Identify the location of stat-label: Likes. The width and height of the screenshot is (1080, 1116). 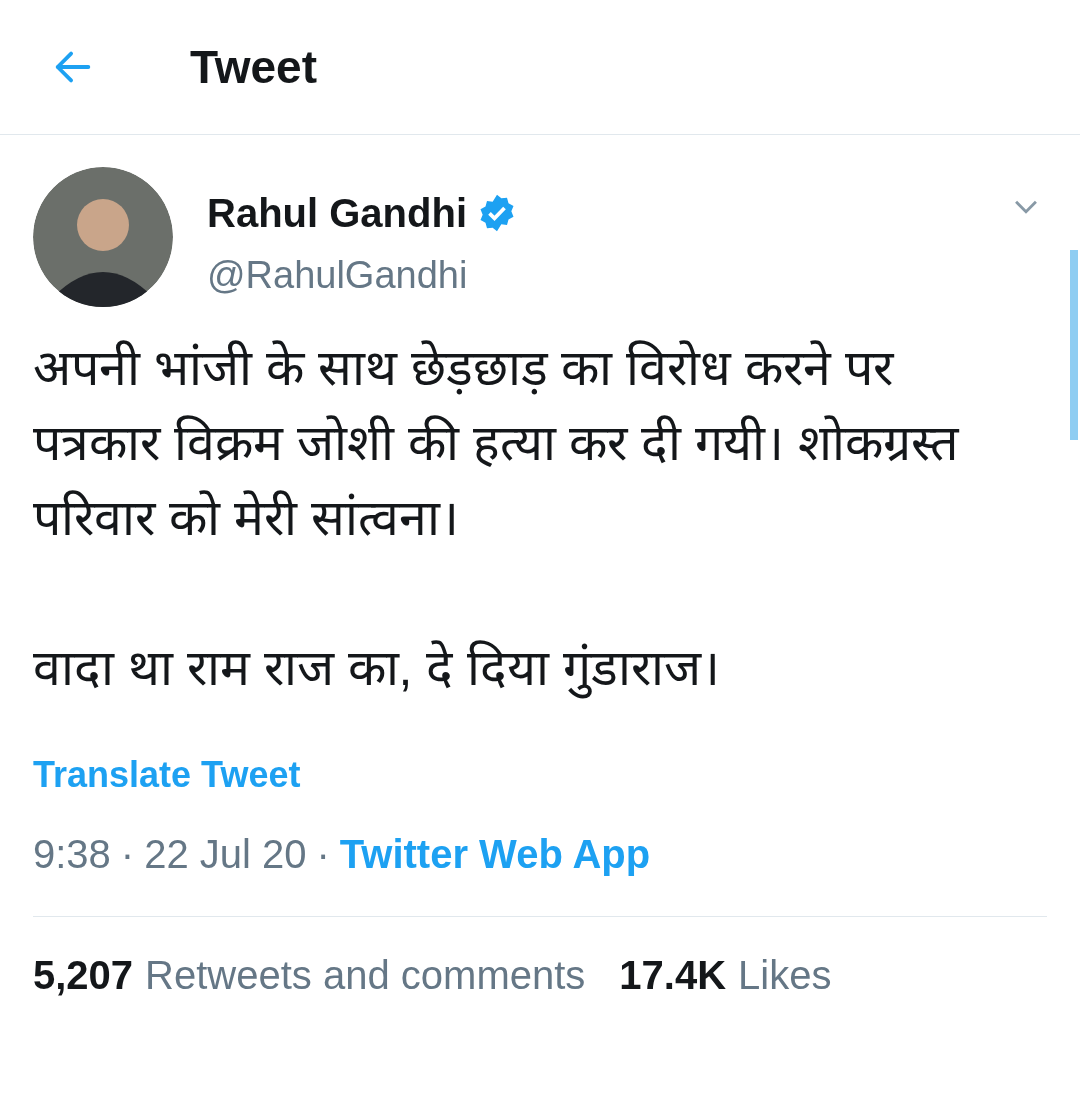
(785, 975).